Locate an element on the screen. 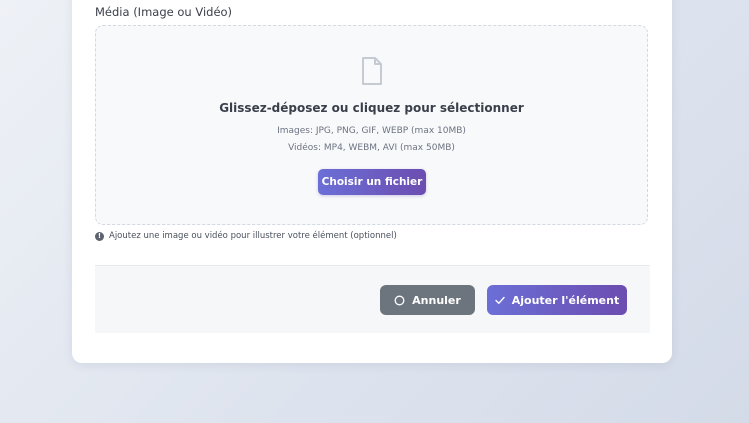  dropzone-images-formats: Images: JPG, PNG, GIF, WEBP (max 10MB) is located at coordinates (371, 131).